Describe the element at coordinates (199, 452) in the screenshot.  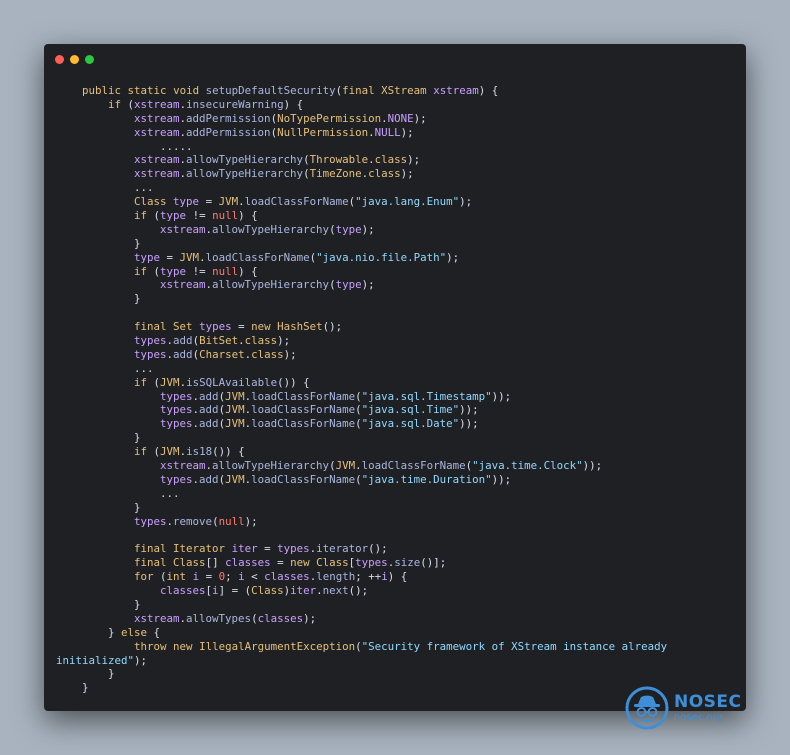
I see `code-token: is18` at that location.